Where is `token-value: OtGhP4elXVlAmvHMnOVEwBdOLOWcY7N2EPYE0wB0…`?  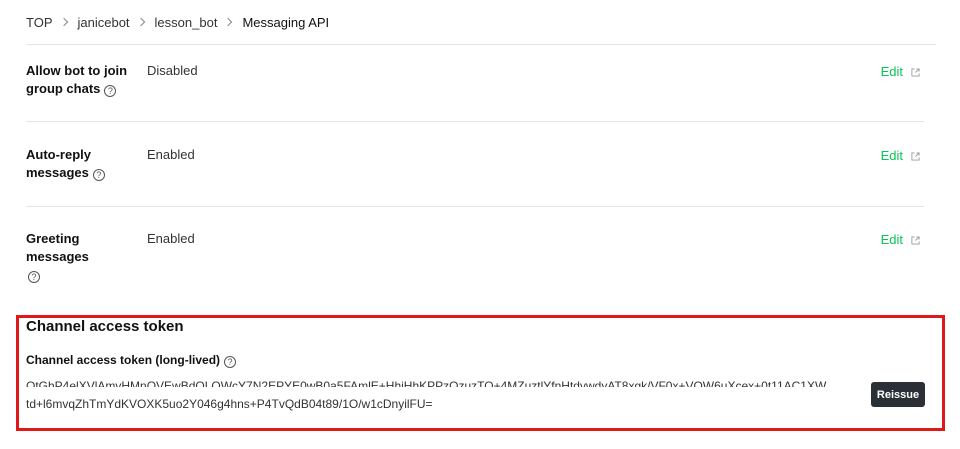
token-value: OtGhP4elXVlAmvHMnOVEwBdOLOWcY7N2EPYE0wB0… is located at coordinates (436, 396).